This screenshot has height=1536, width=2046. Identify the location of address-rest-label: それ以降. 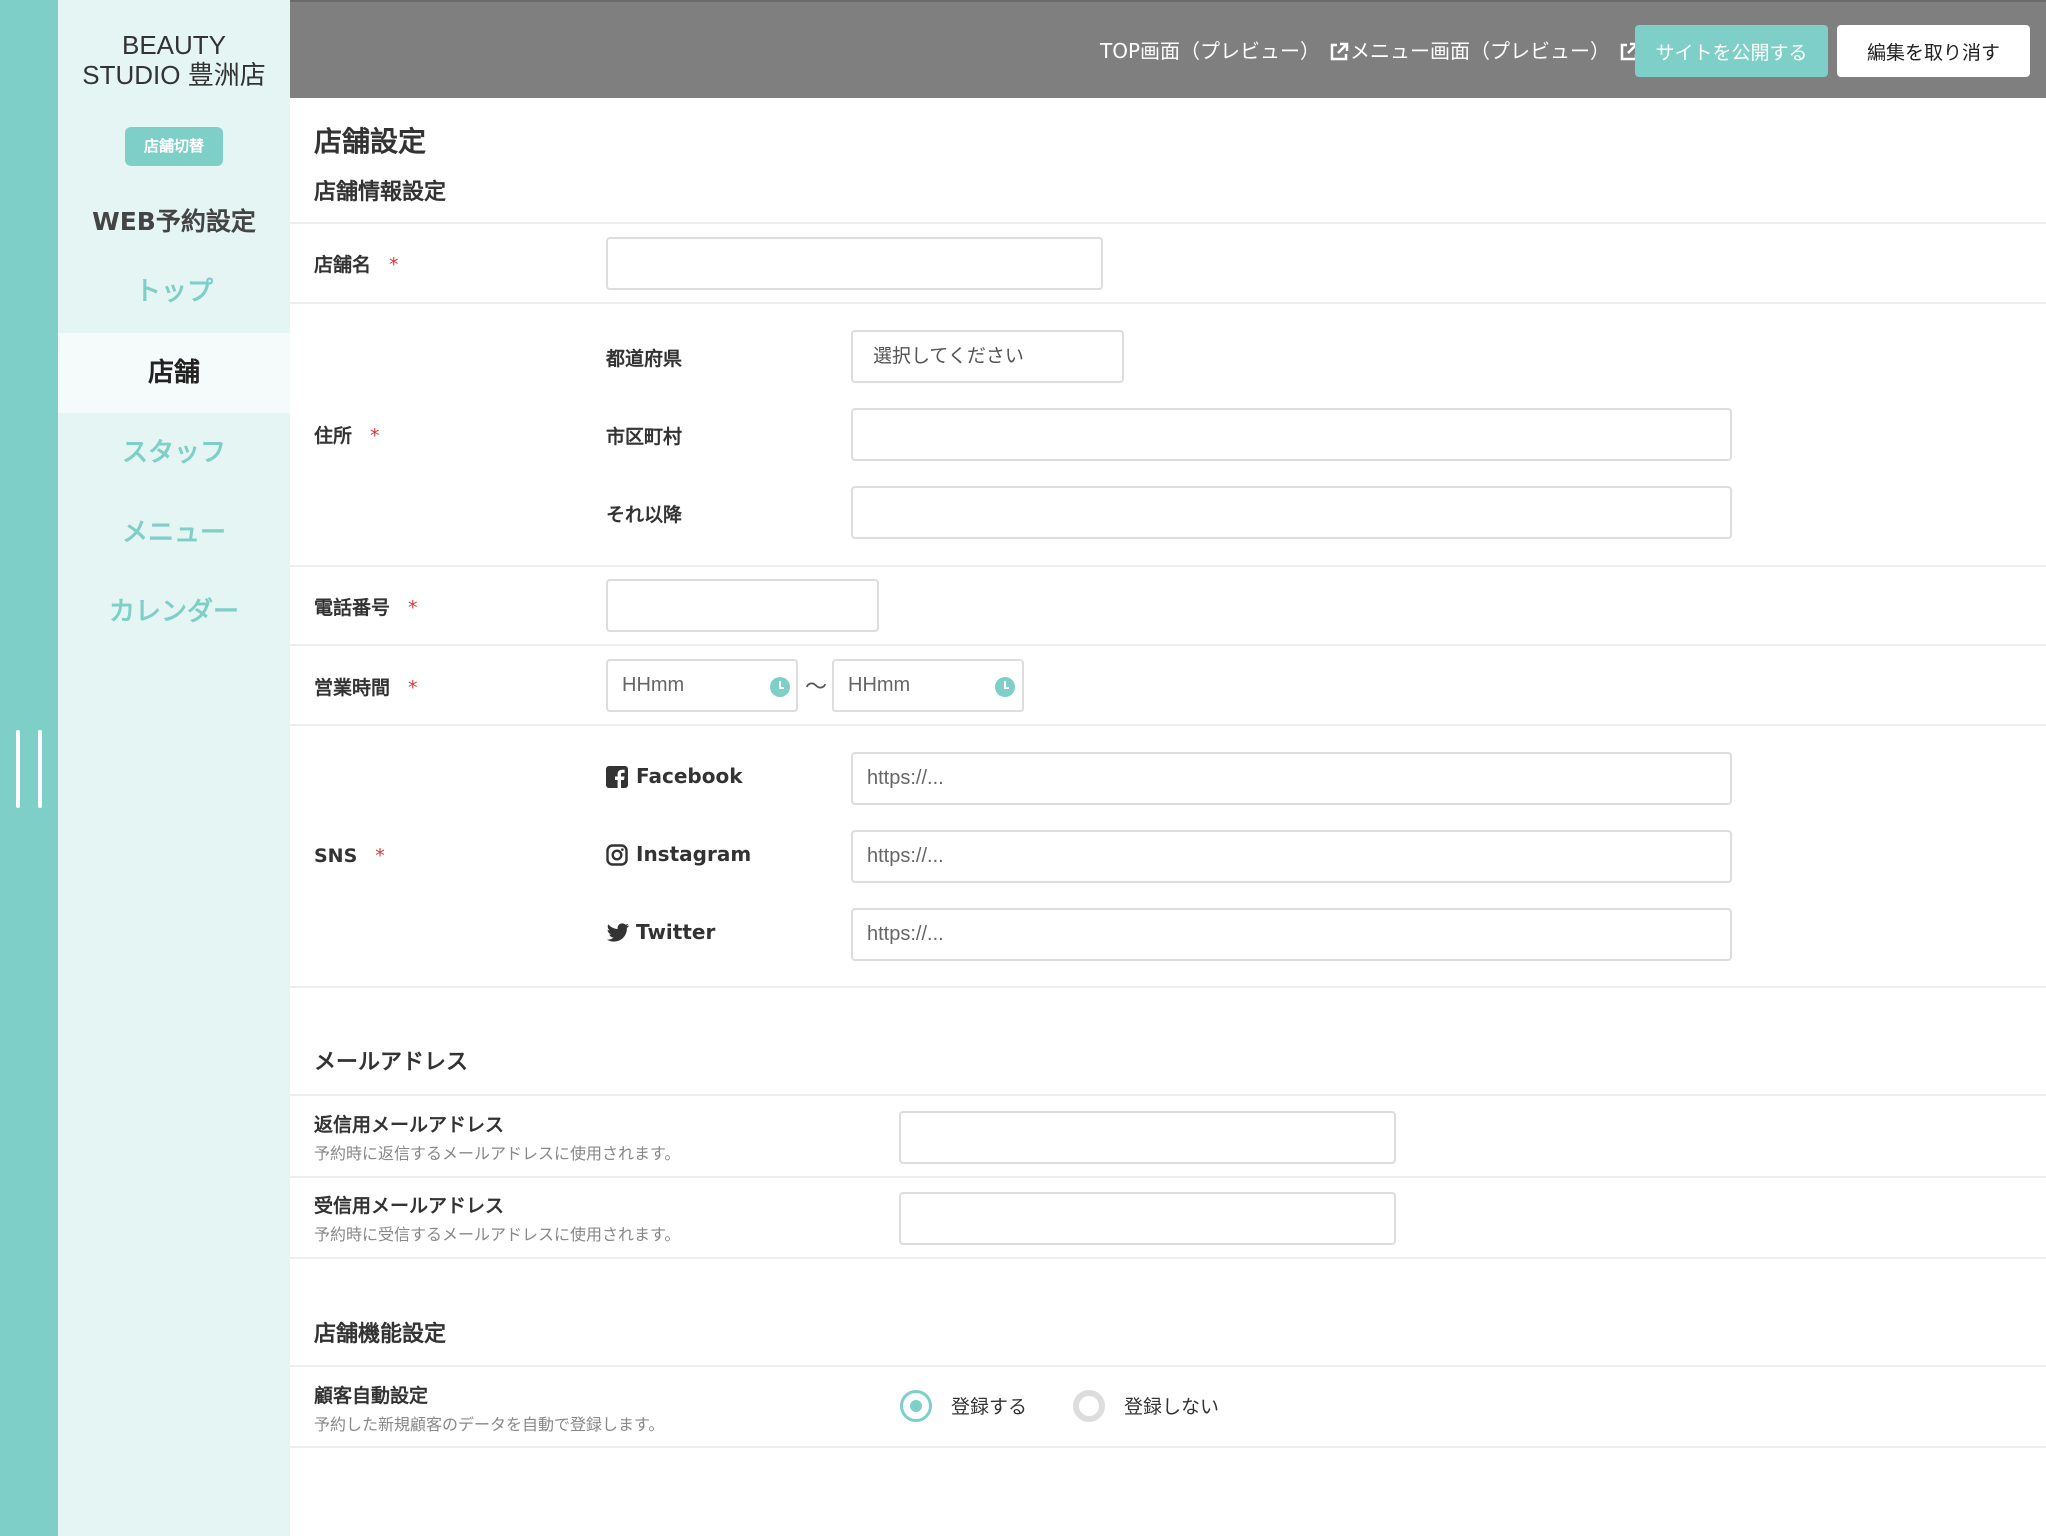
(644, 515).